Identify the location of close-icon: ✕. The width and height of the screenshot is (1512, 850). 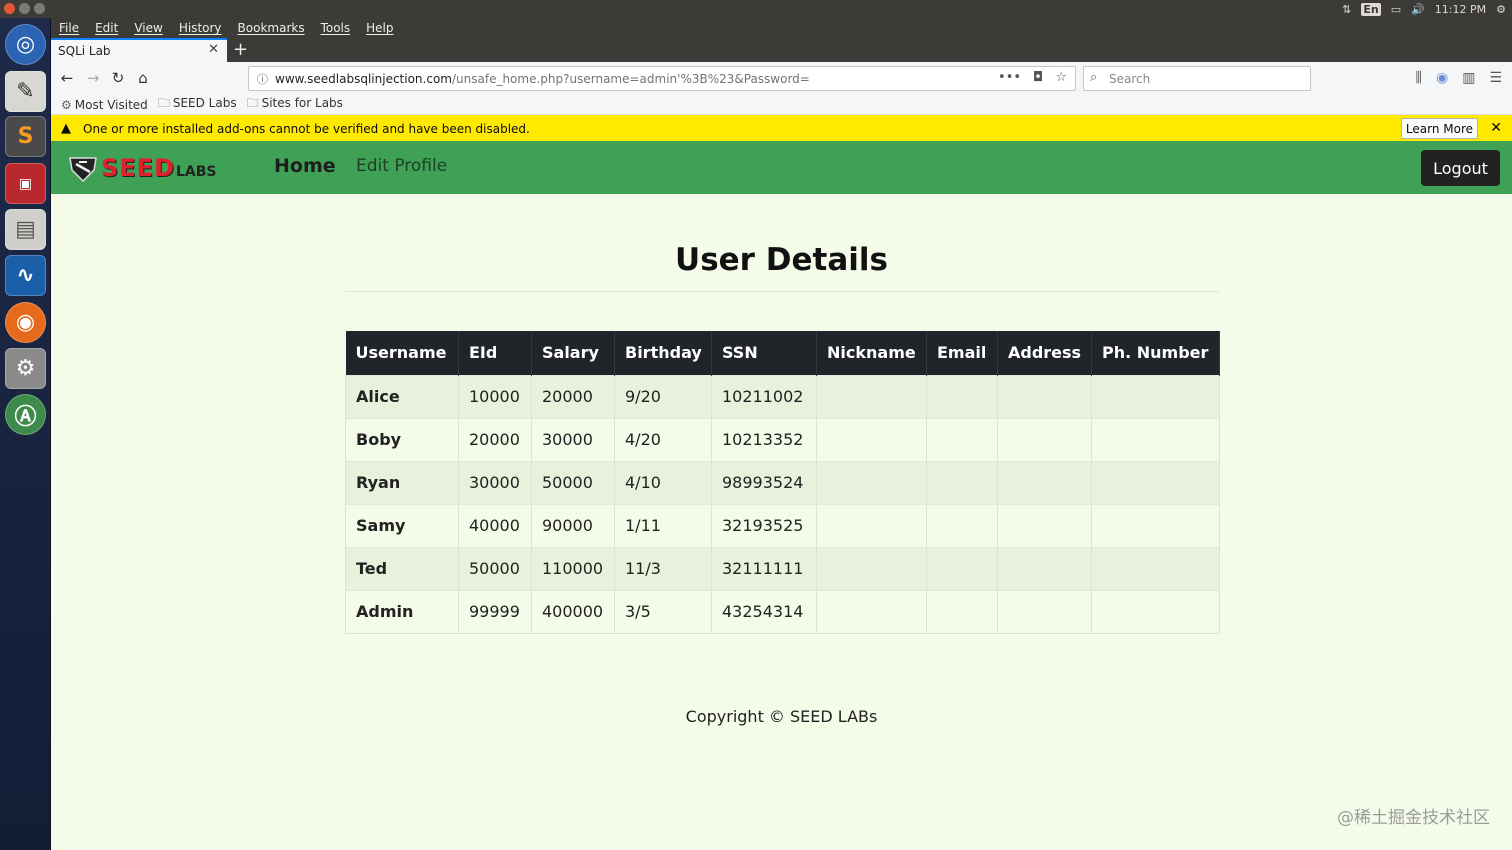
(1496, 128).